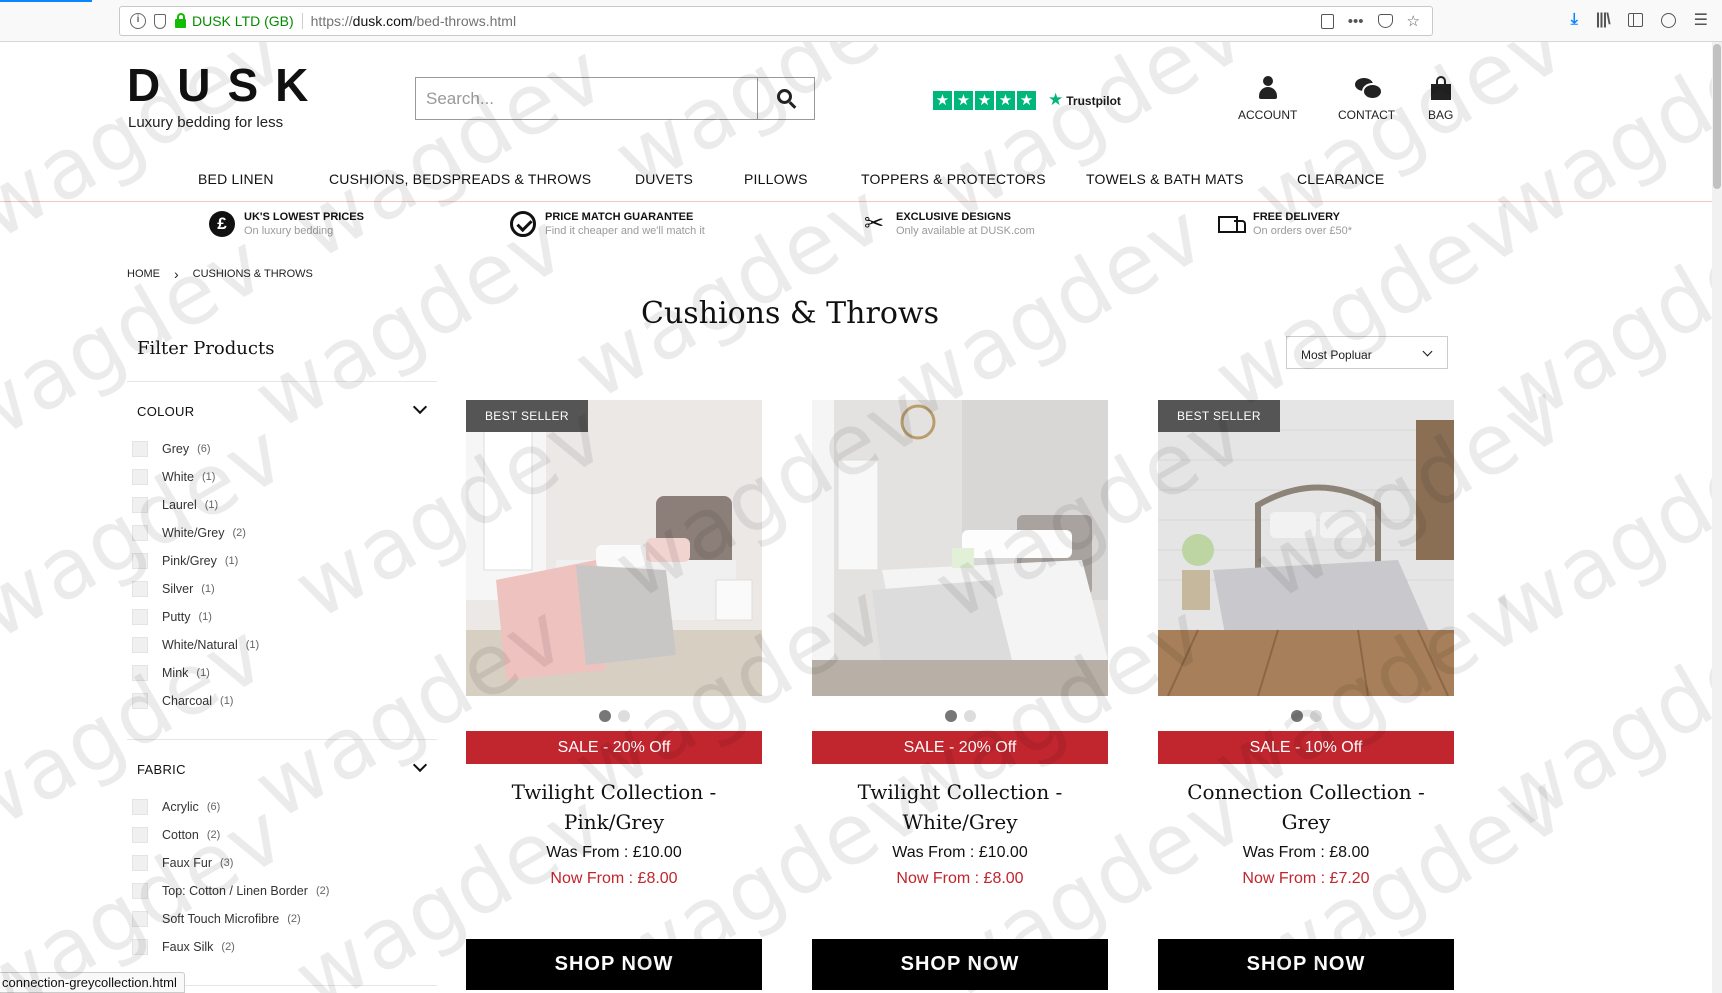  Describe the element at coordinates (1385, 21) in the screenshot. I see `pocket-icon` at that location.